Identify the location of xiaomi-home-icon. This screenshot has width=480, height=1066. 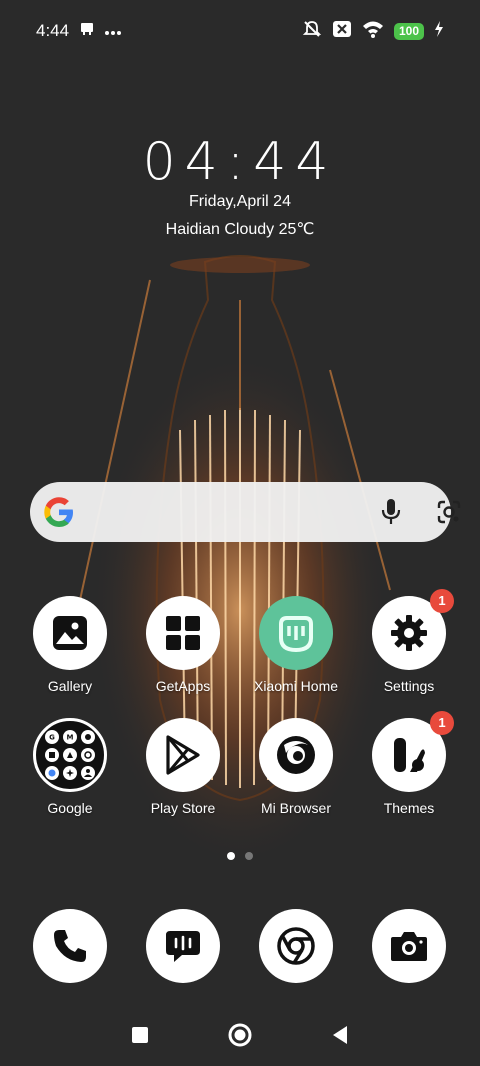
(296, 633).